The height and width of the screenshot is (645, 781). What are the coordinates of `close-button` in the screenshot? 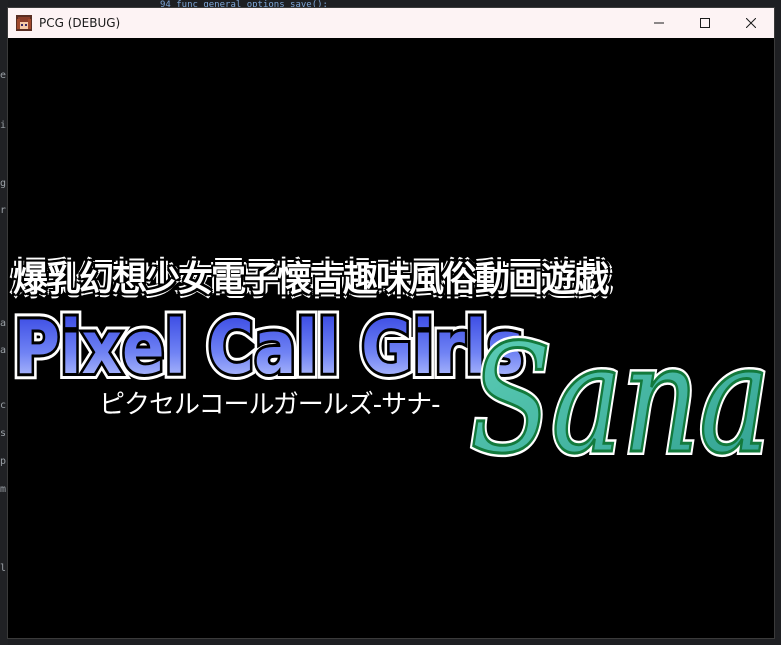 It's located at (751, 23).